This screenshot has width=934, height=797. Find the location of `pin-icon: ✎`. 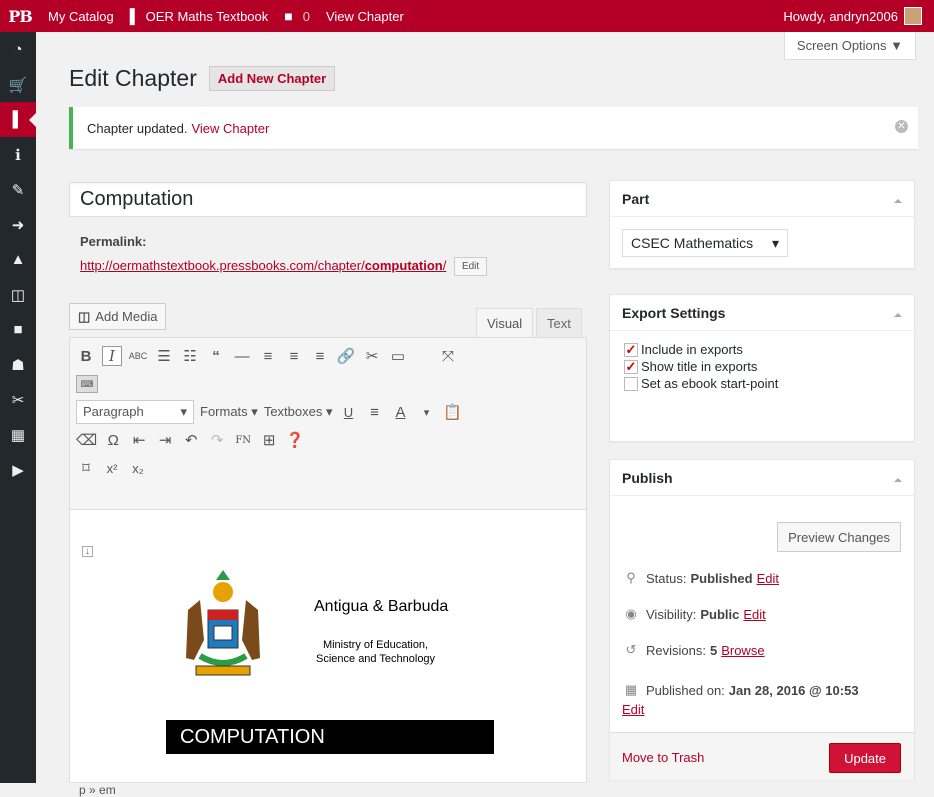

pin-icon: ✎ is located at coordinates (18, 189).